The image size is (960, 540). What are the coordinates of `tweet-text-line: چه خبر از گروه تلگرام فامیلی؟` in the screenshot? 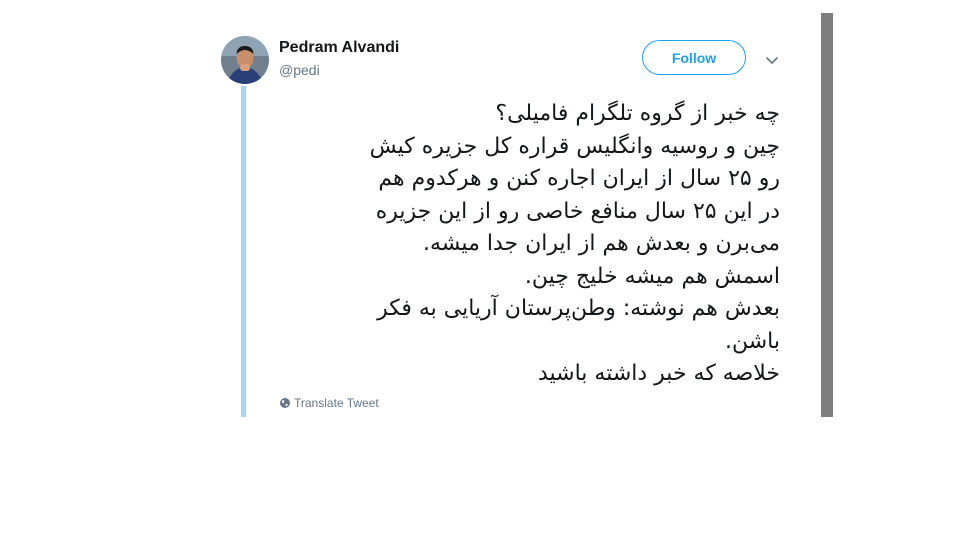 It's located at (637, 113).